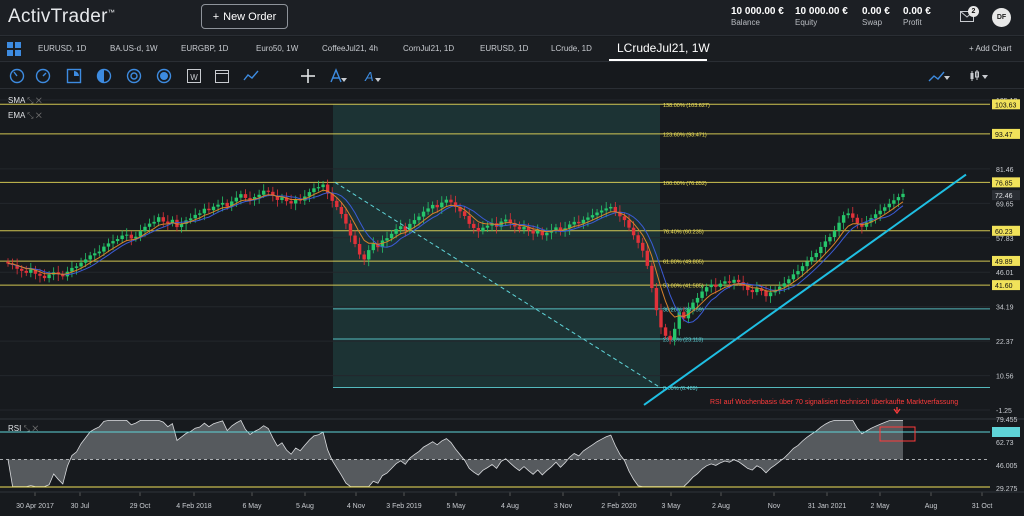 Image resolution: width=1024 pixels, height=516 pixels. I want to click on layout-grid-icon, so click(14, 49).